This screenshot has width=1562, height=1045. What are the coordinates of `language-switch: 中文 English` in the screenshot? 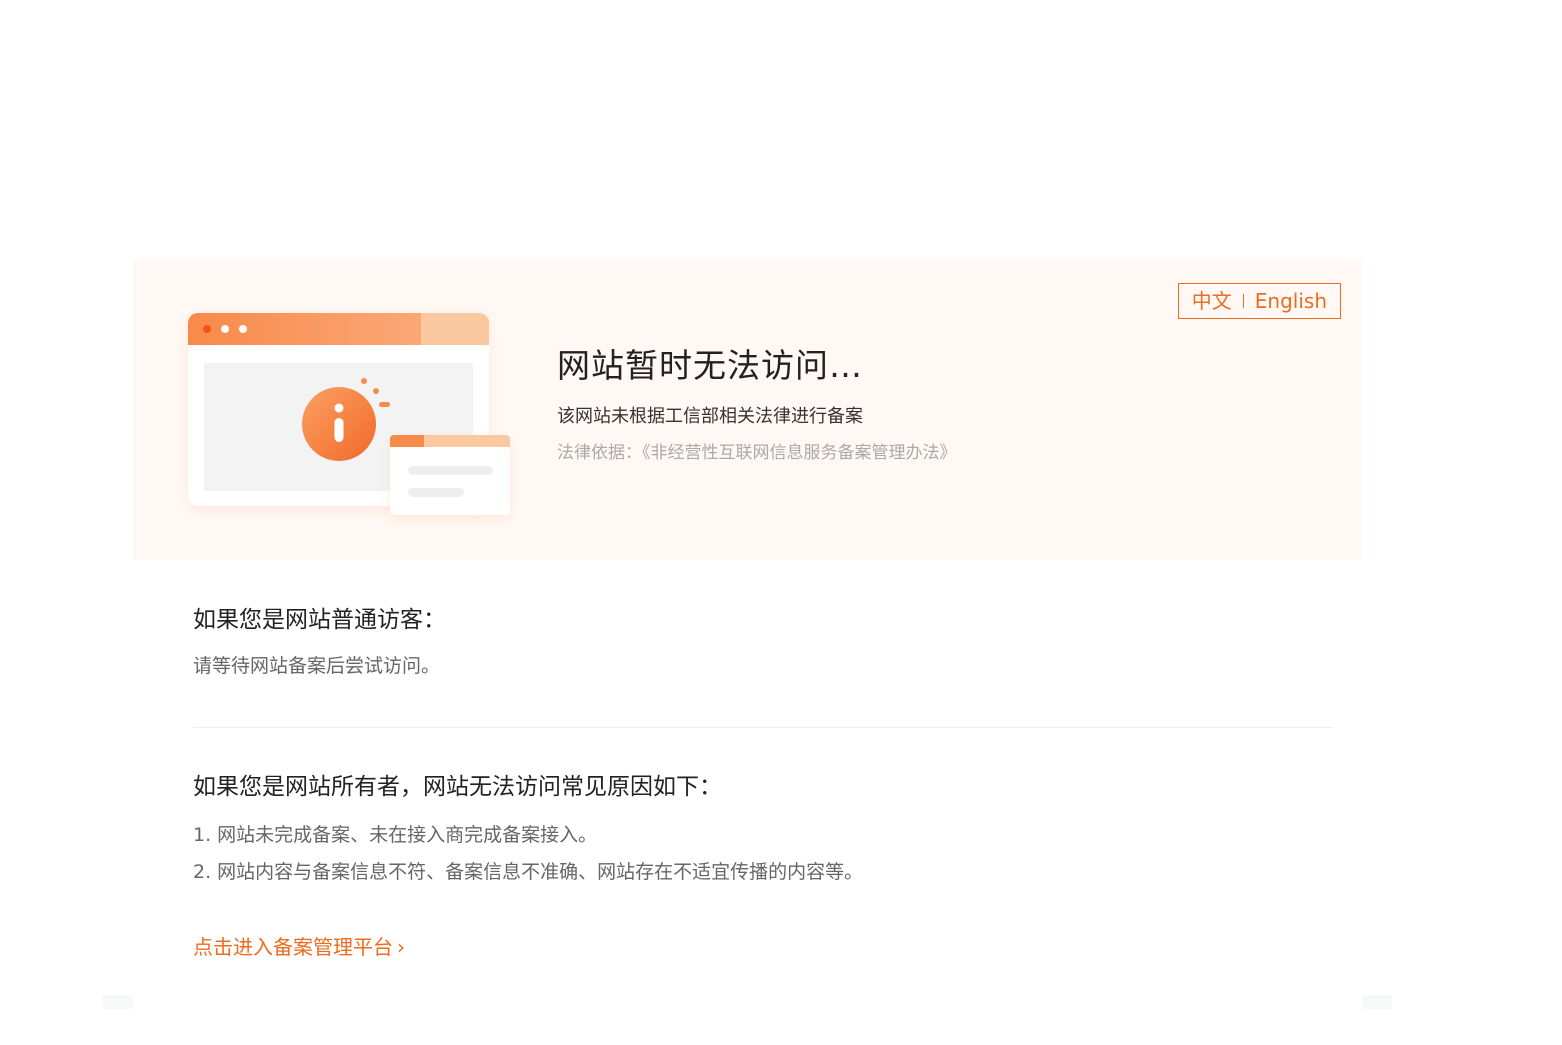 It's located at (1259, 301).